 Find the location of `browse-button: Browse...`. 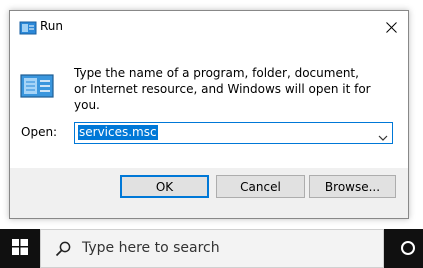

browse-button: Browse... is located at coordinates (352, 186).